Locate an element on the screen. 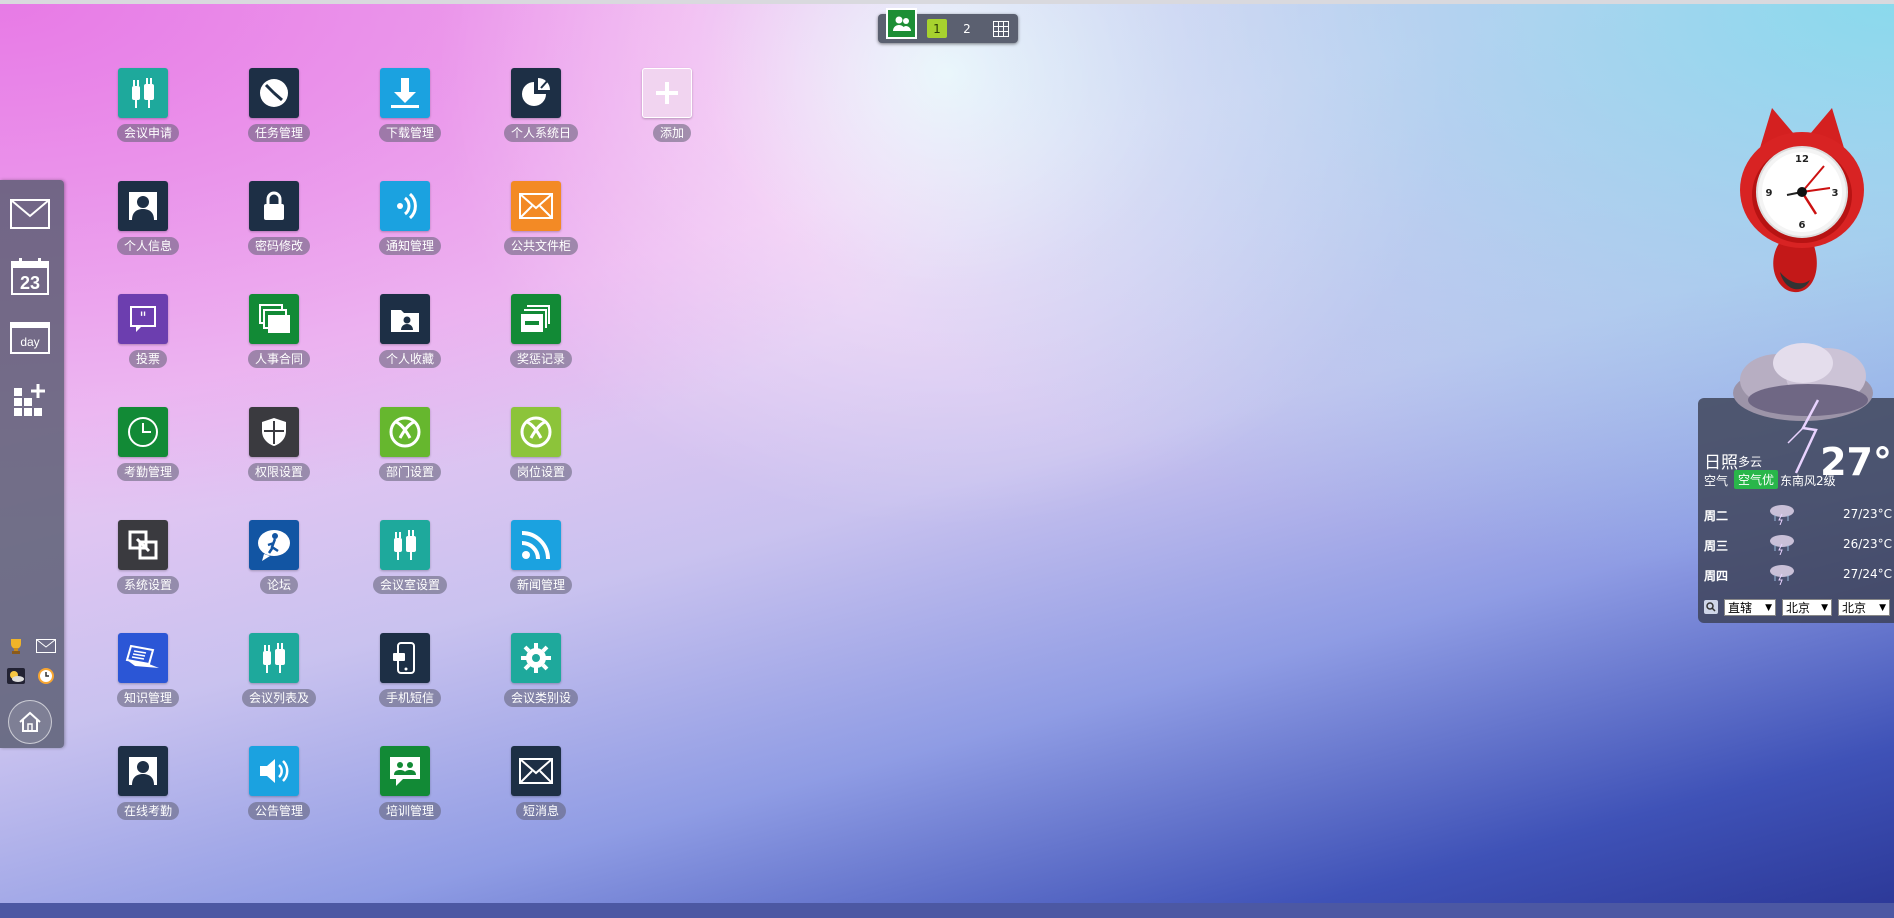 Image resolution: width=1894 pixels, height=918 pixels. app-hr-contract: 人事合同 is located at coordinates (279, 344).